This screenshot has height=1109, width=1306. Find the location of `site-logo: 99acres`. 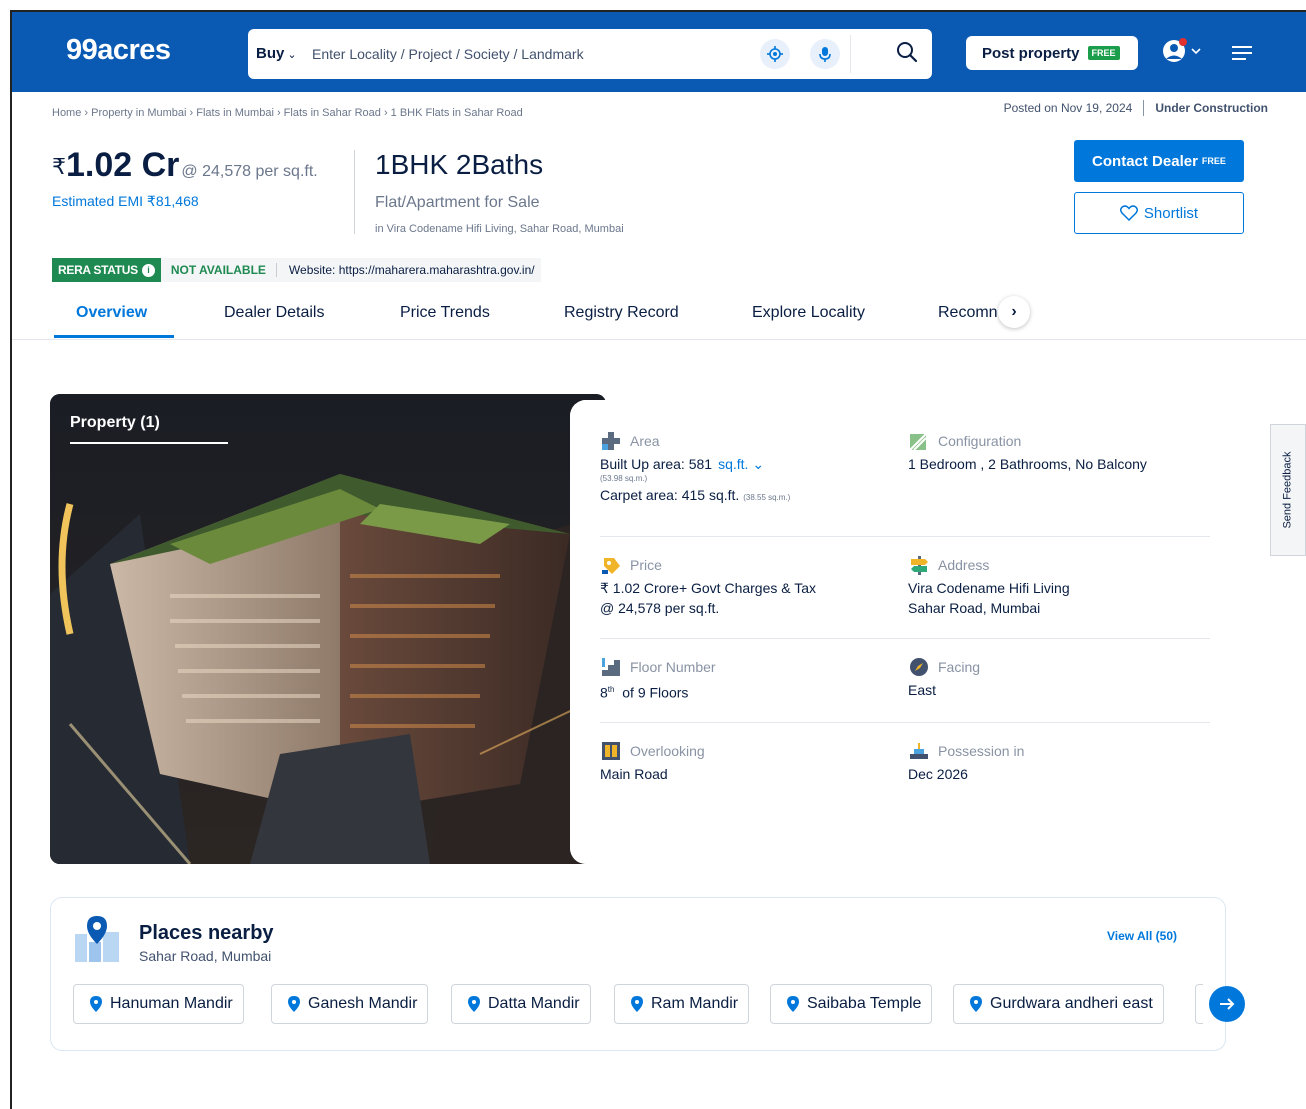

site-logo: 99acres is located at coordinates (118, 50).